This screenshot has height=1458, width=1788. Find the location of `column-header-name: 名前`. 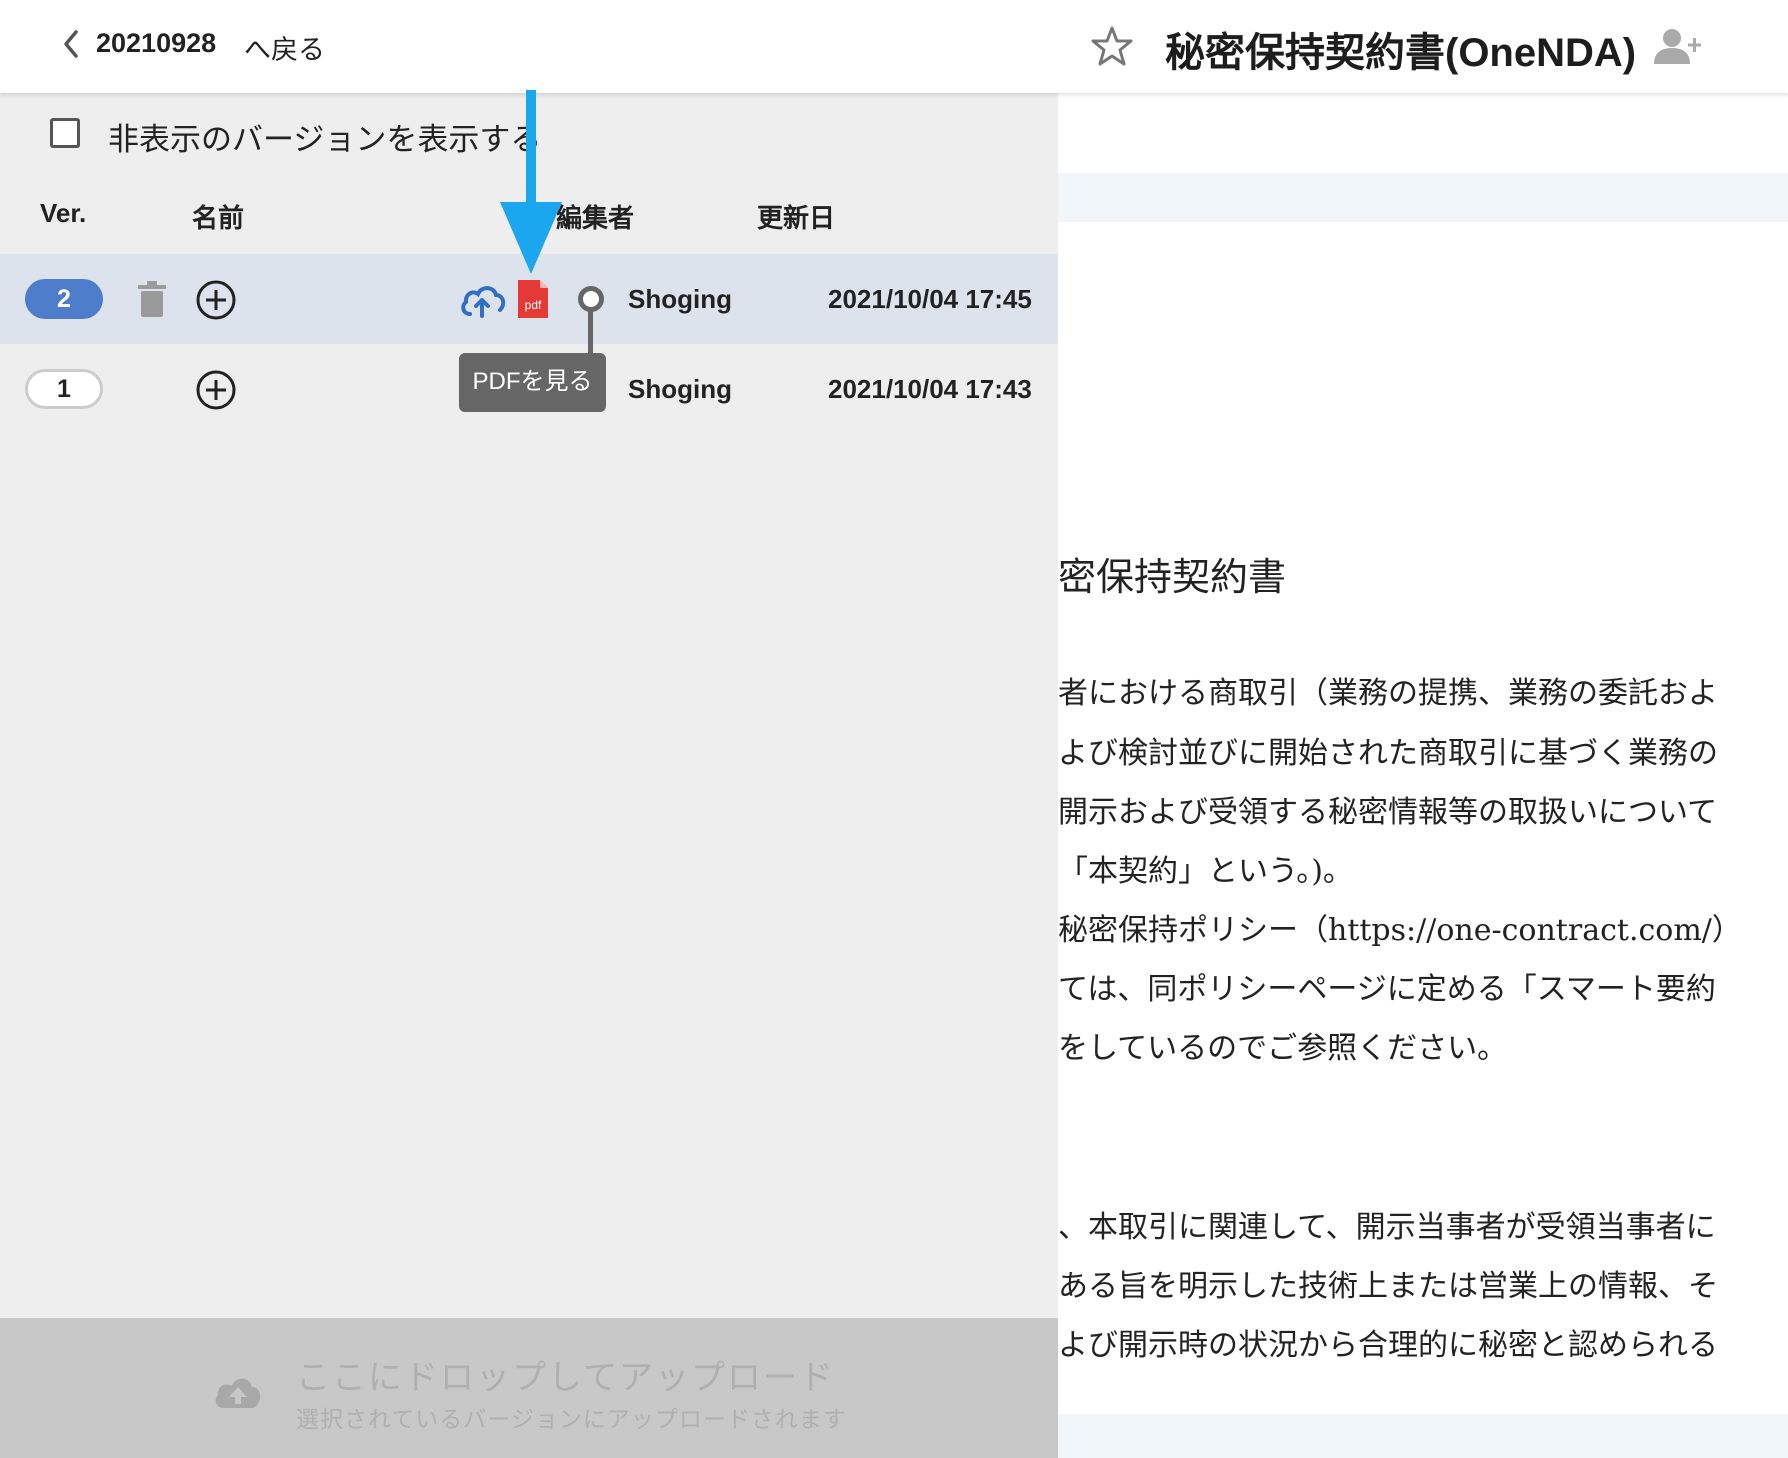

column-header-name: 名前 is located at coordinates (218, 218).